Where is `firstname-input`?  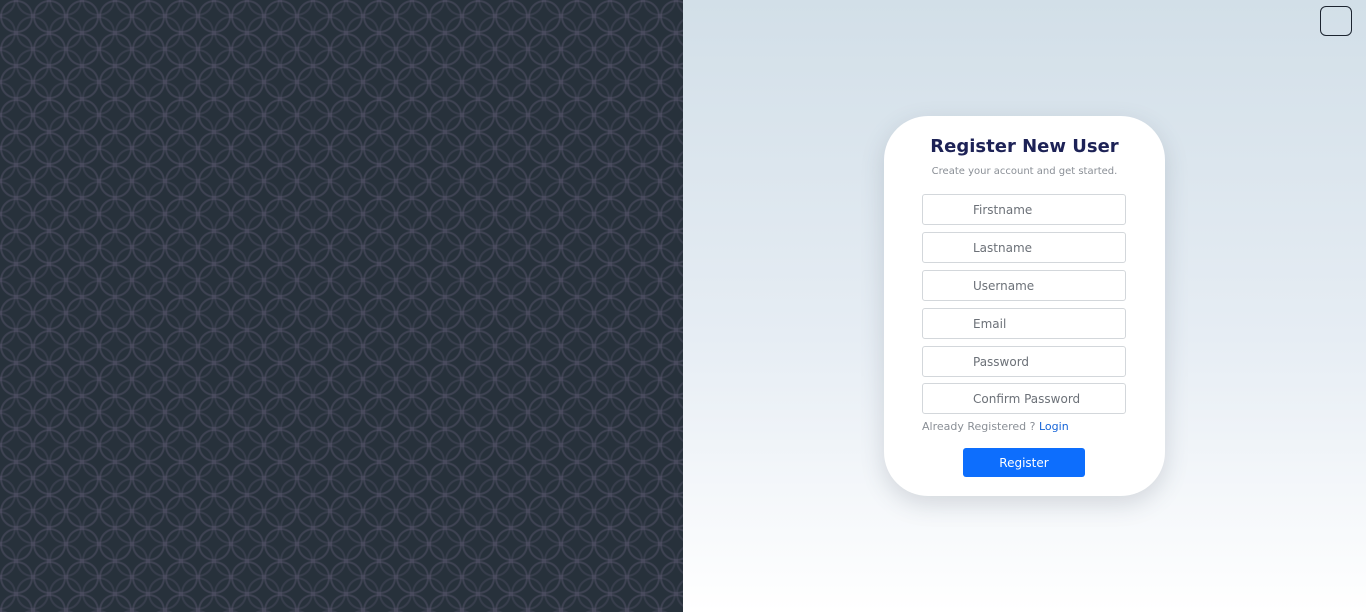
firstname-input is located at coordinates (1024, 209).